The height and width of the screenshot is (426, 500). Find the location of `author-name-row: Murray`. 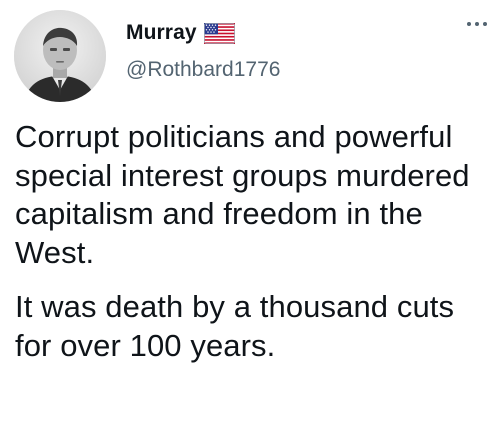

author-name-row: Murray is located at coordinates (180, 33).